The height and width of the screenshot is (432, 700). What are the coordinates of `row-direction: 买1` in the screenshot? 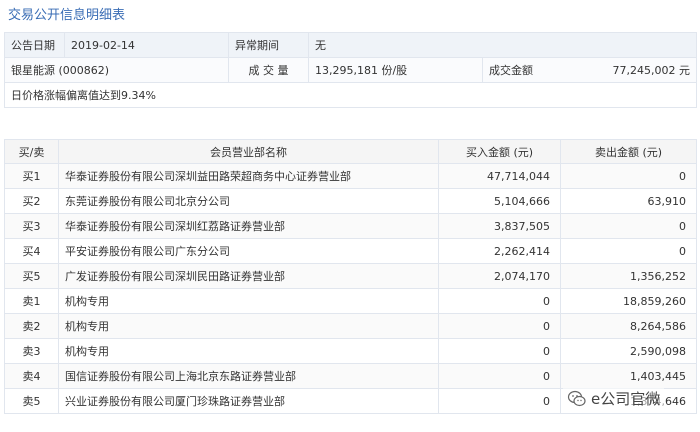 It's located at (31, 176).